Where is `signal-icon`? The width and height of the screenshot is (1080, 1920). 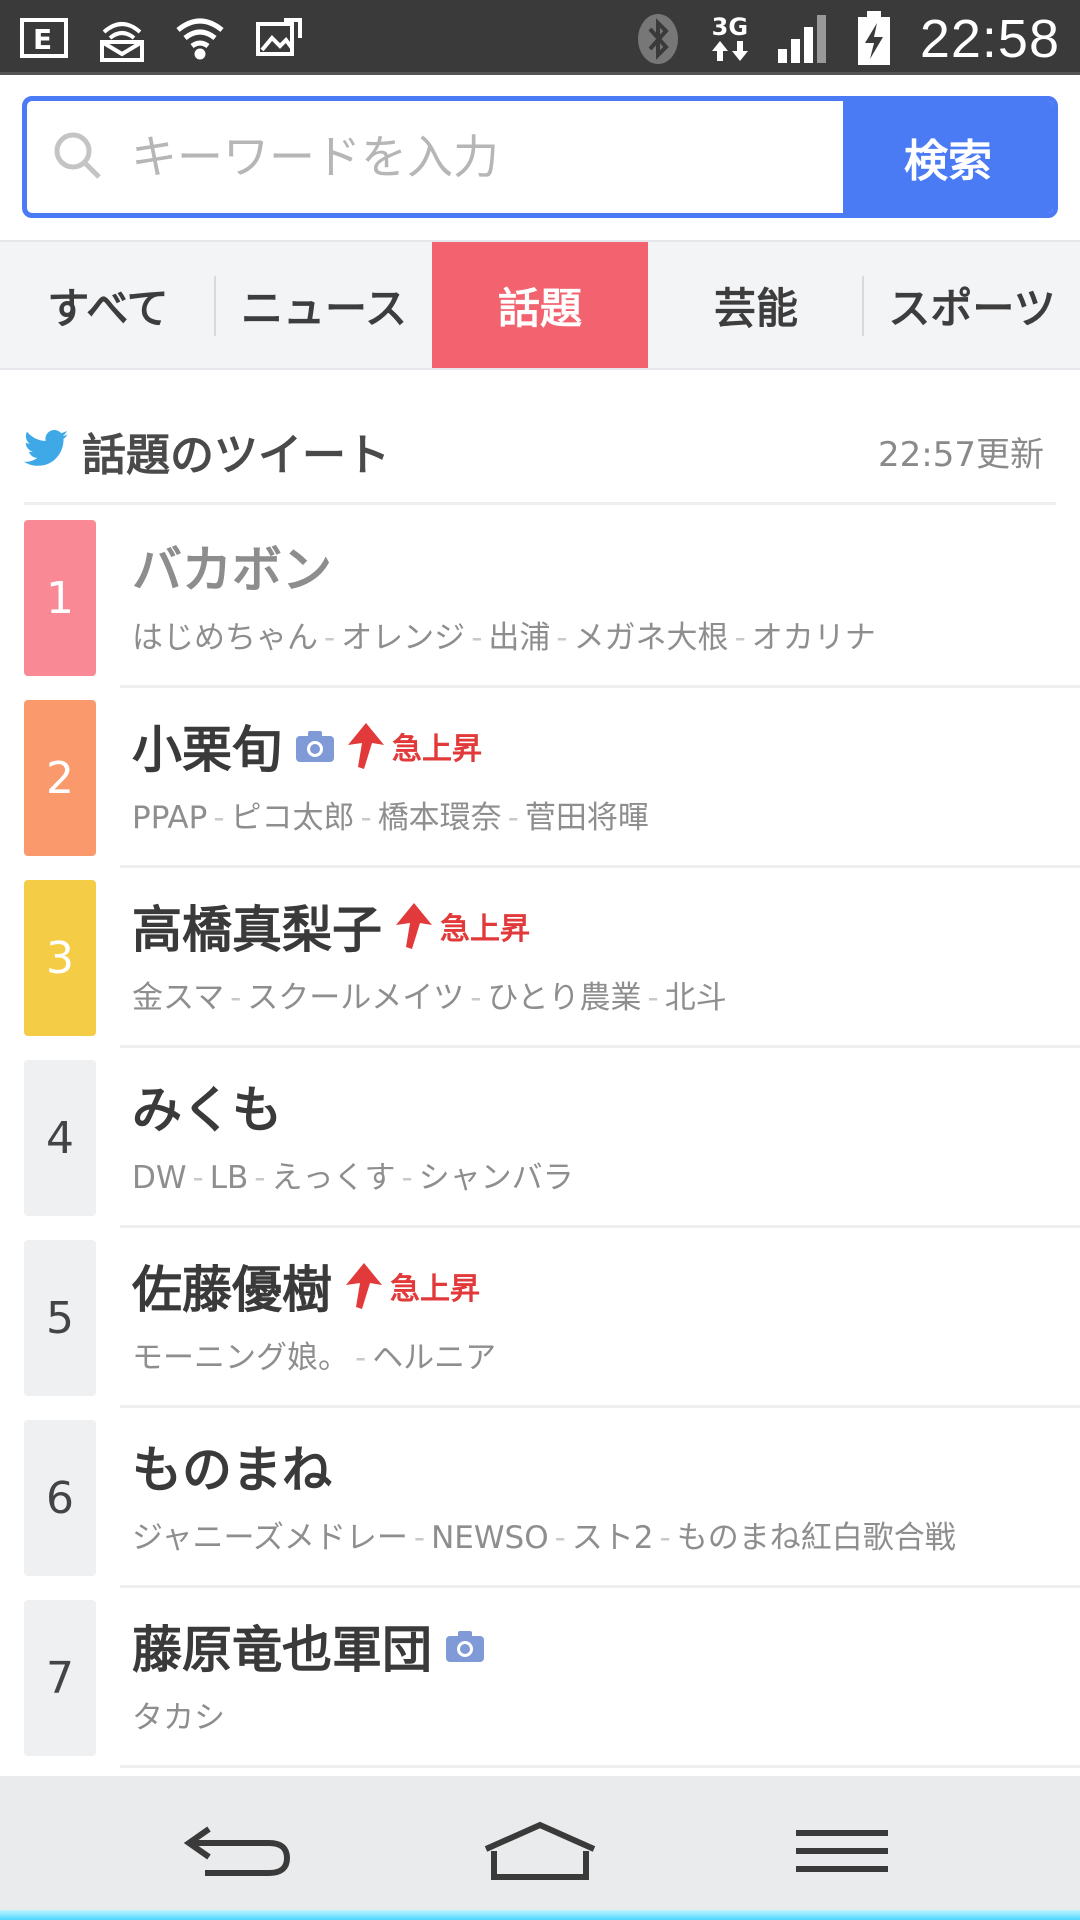 signal-icon is located at coordinates (802, 39).